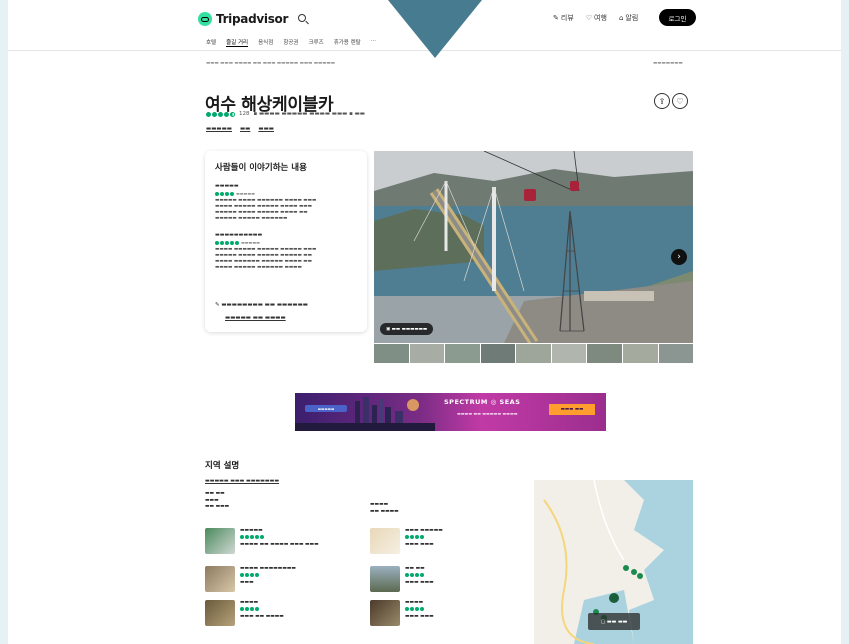  Describe the element at coordinates (316, 42) in the screenshot. I see `nav-item-cruises: 크루즈` at that location.